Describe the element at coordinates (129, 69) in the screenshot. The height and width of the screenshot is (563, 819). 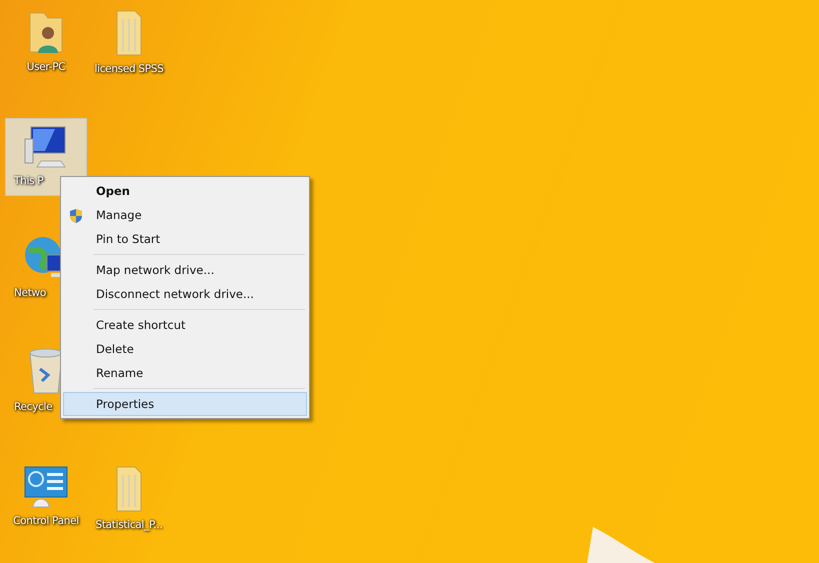
I see `icon-label: licensed SPSS` at that location.